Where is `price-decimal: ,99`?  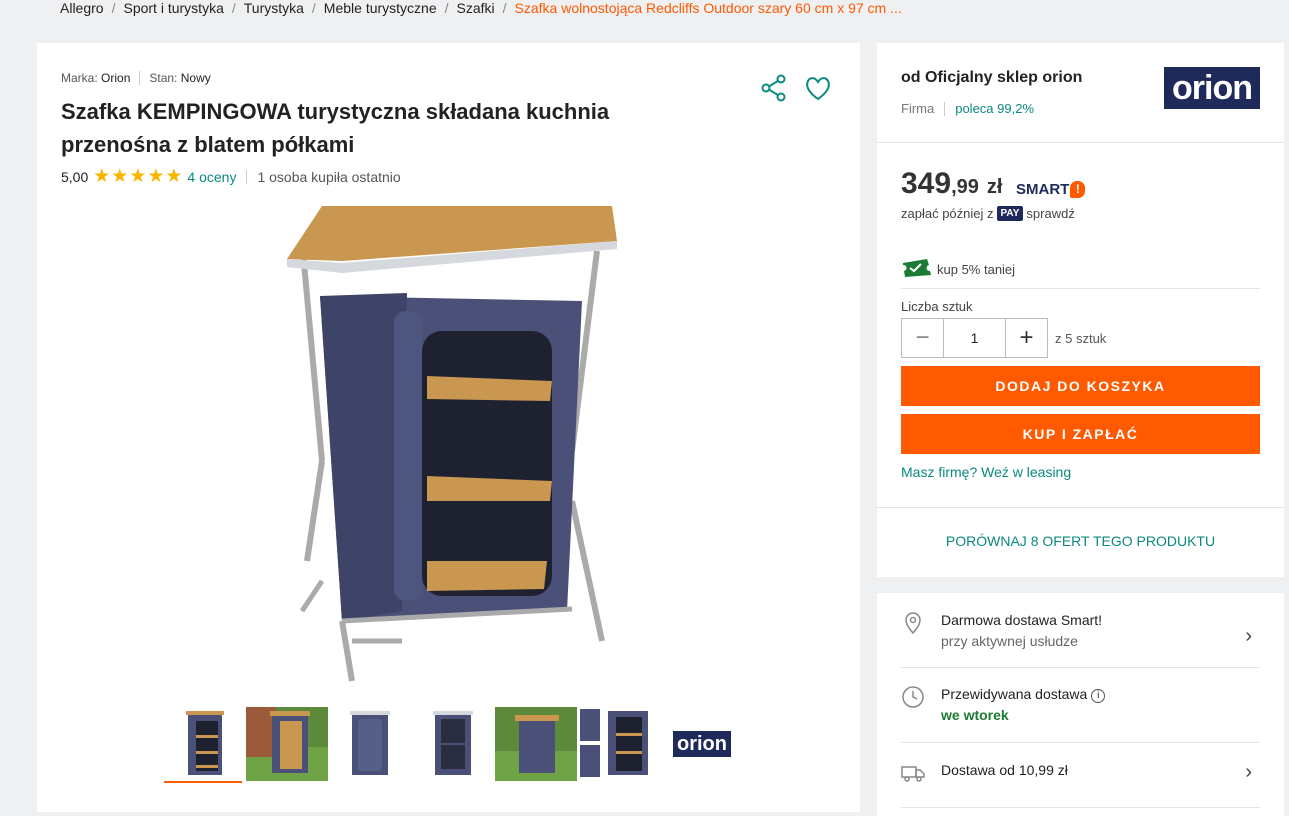
price-decimal: ,99 is located at coordinates (965, 187).